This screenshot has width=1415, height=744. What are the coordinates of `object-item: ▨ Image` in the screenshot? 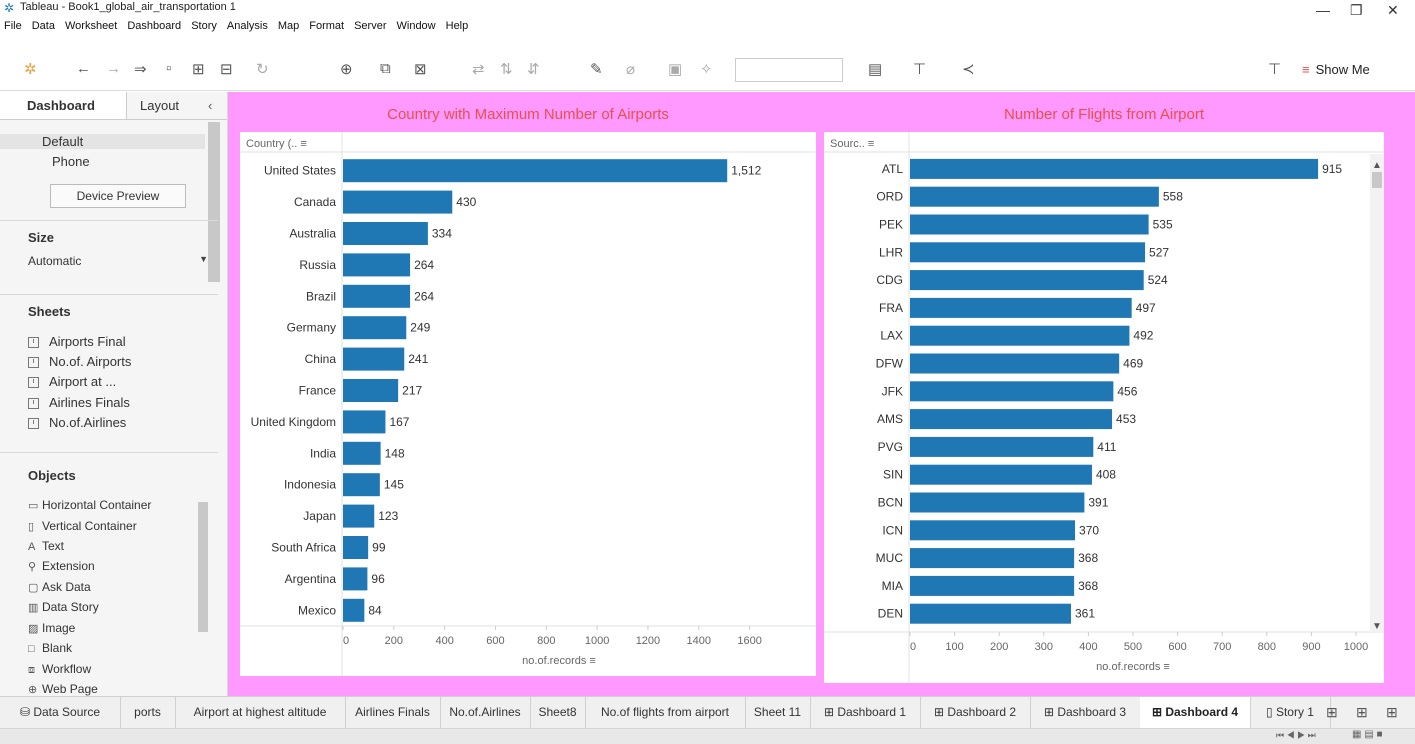 It's located at (51, 628).